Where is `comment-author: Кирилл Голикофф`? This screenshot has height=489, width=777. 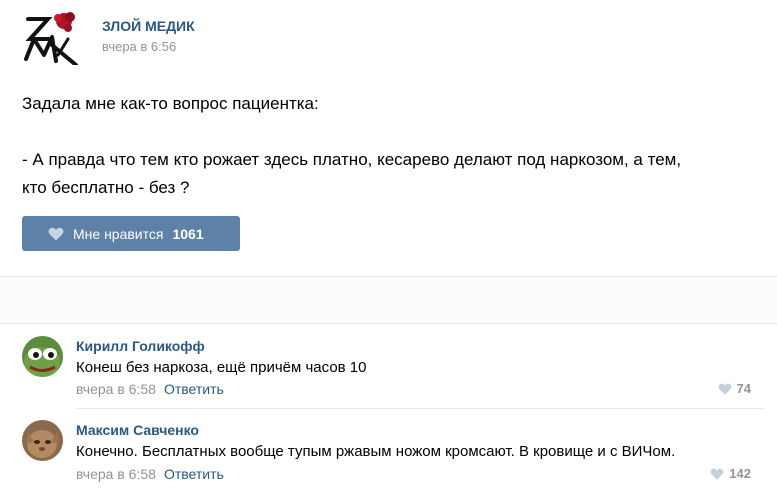
comment-author: Кирилл Голикофф is located at coordinates (140, 346).